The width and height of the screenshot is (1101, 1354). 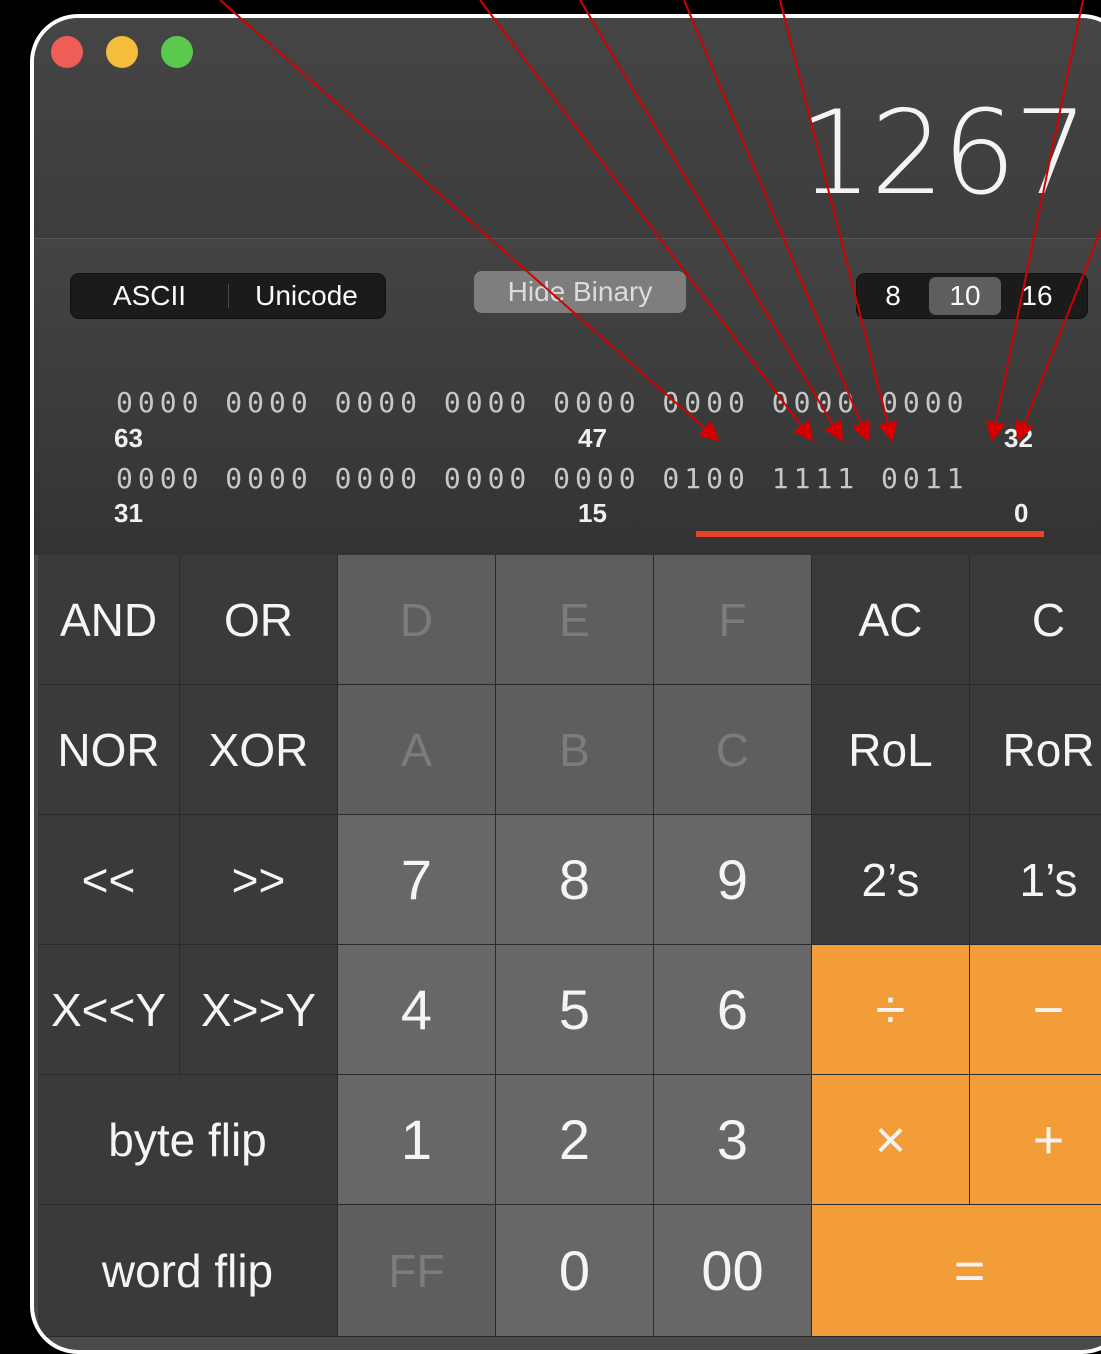 I want to click on bit-label-15: 15, so click(x=592, y=513).